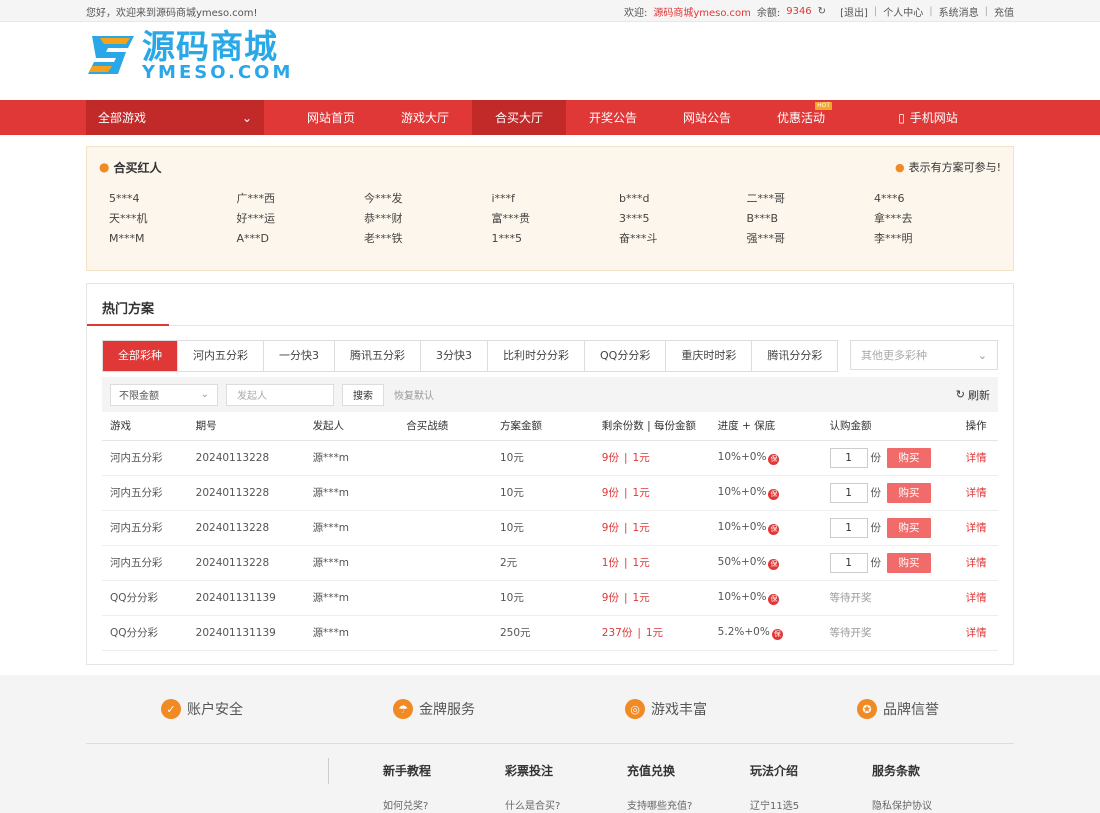 This screenshot has height=813, width=1100. Describe the element at coordinates (171, 709) in the screenshot. I see `shield-icon: ✓` at that location.